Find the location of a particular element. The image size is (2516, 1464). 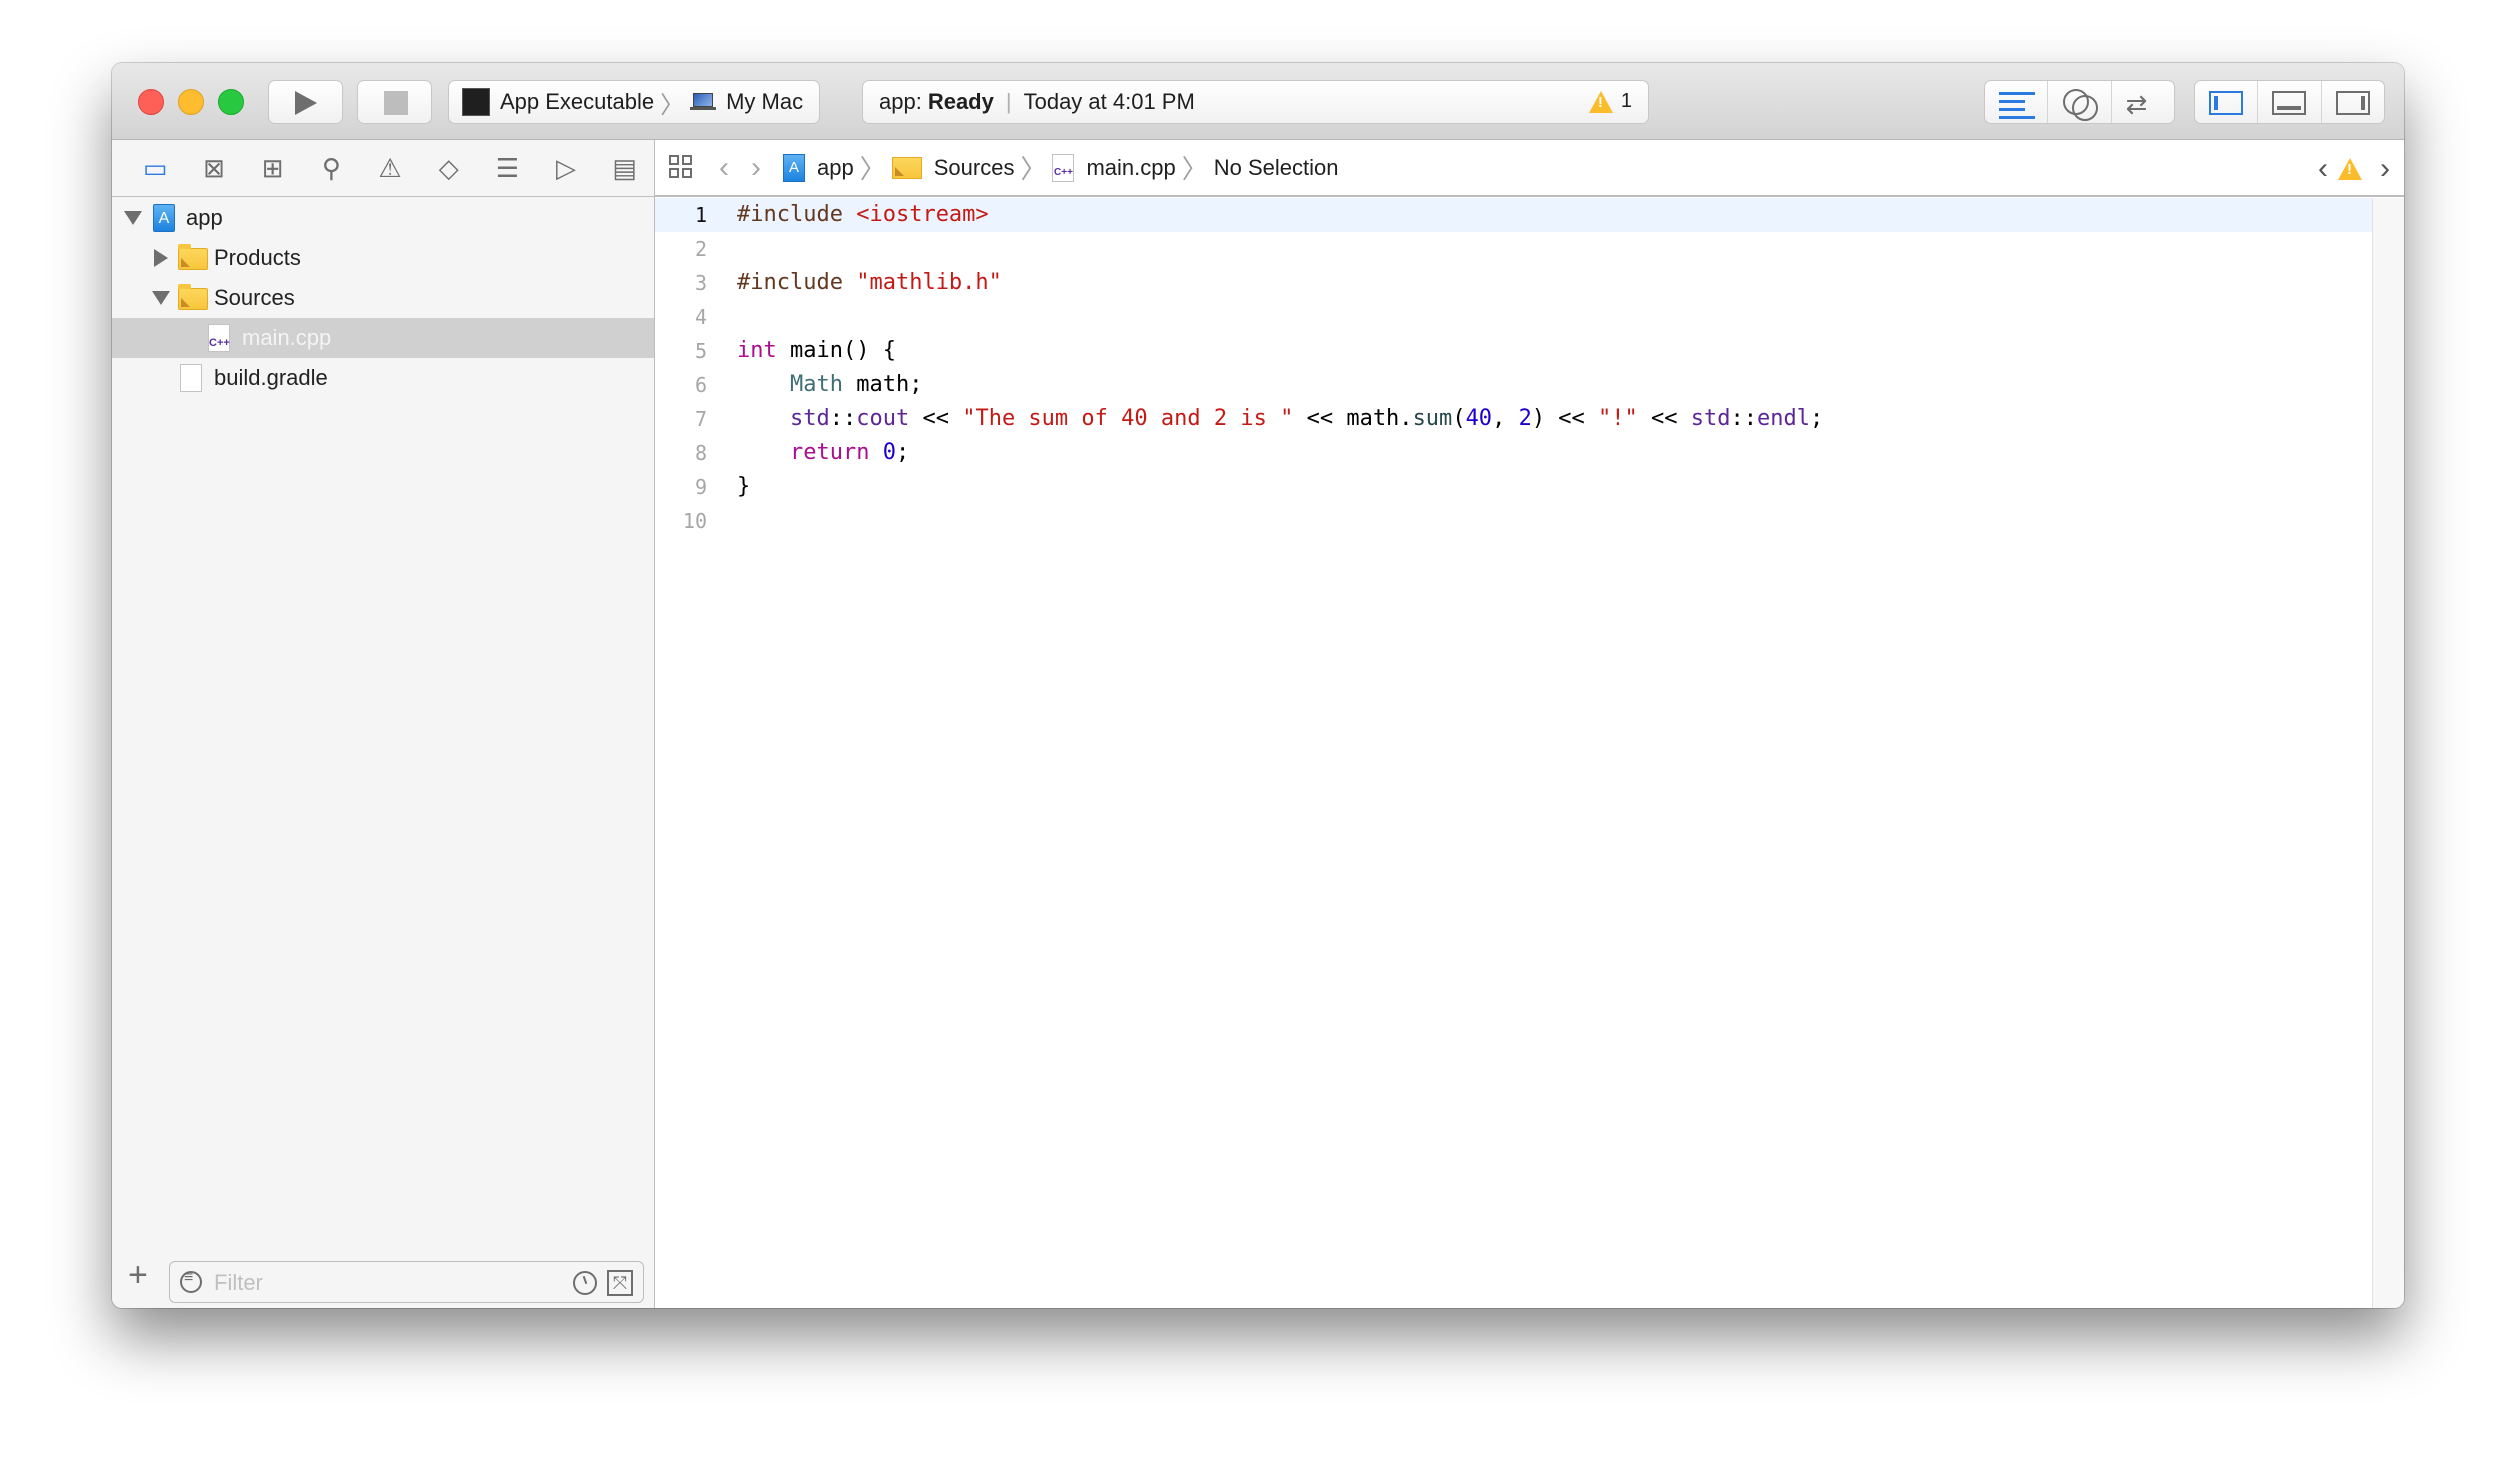

left-panel-icon is located at coordinates (2226, 103).